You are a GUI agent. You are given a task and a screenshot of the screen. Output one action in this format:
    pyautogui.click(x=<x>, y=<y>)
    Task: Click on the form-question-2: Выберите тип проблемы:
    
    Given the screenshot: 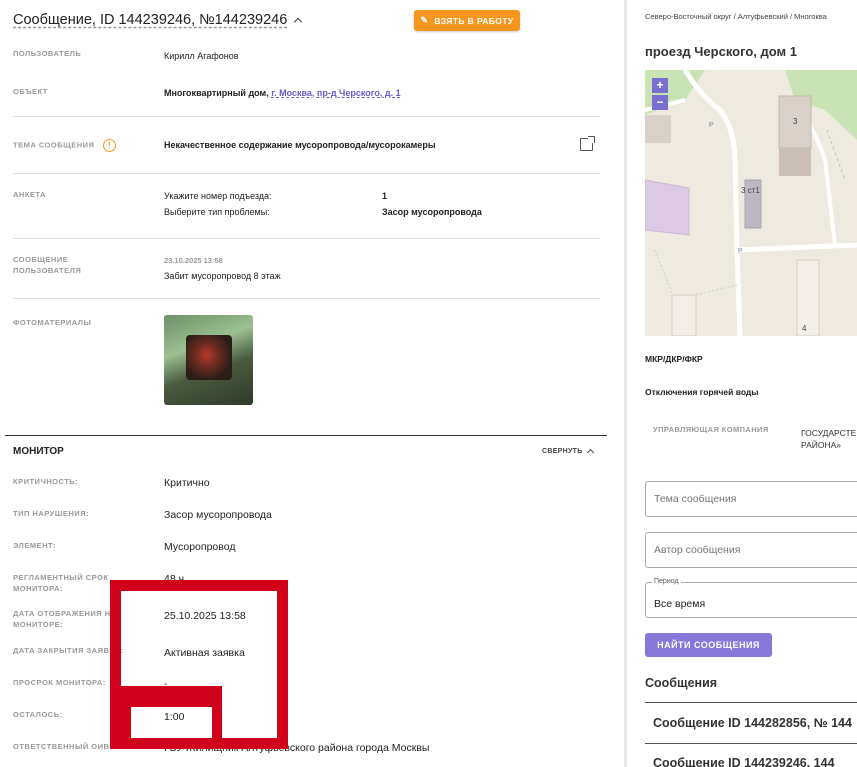 What is the action you would take?
    pyautogui.click(x=217, y=212)
    